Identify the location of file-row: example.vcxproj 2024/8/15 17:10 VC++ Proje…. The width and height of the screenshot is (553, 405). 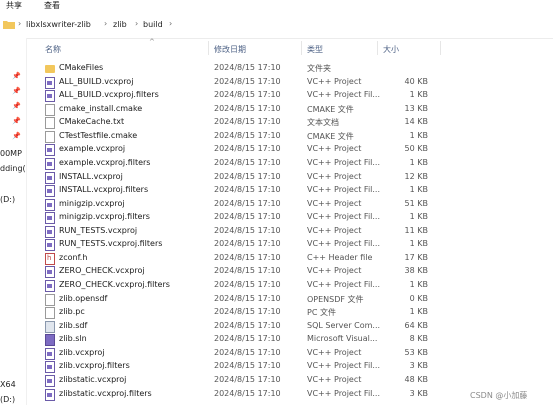
(290, 150).